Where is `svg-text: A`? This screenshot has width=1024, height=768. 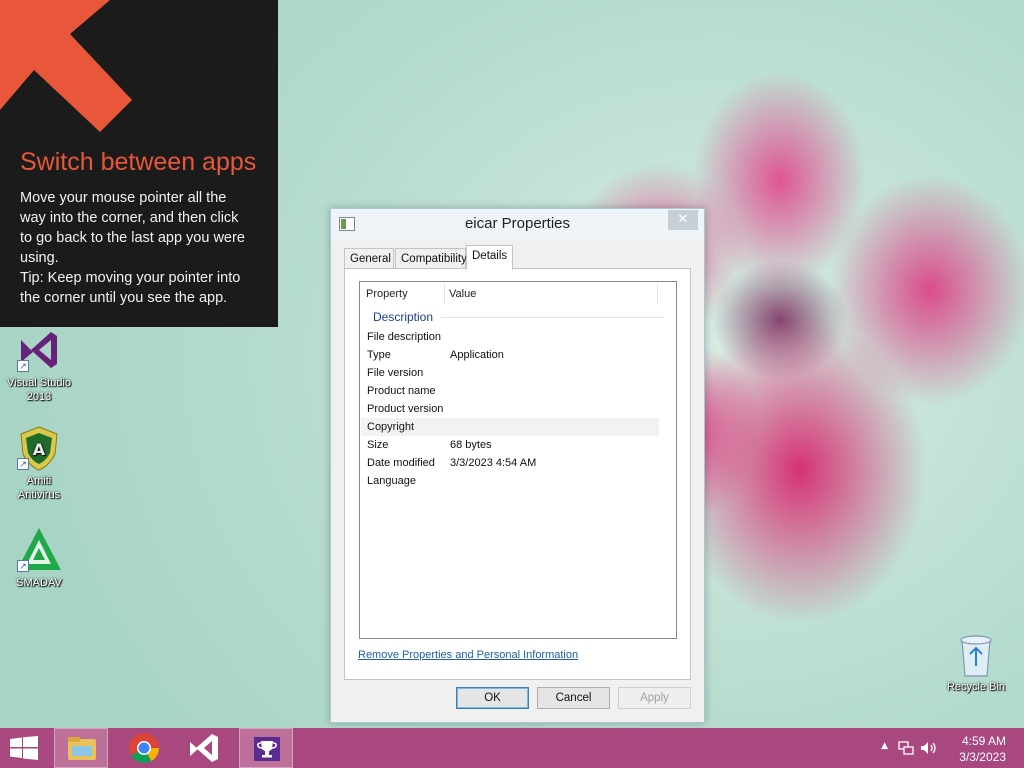
svg-text: A is located at coordinates (39, 449).